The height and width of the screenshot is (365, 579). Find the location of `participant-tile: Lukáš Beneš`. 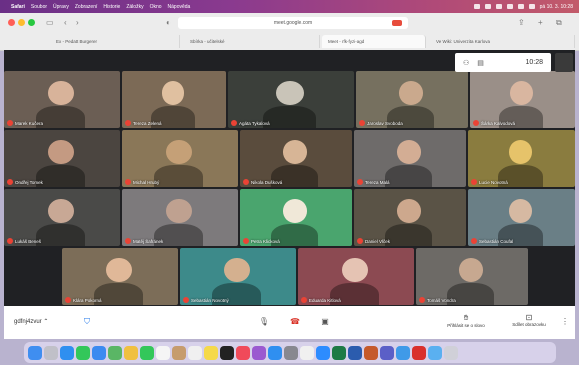

participant-tile: Lukáš Beneš is located at coordinates (62, 217).